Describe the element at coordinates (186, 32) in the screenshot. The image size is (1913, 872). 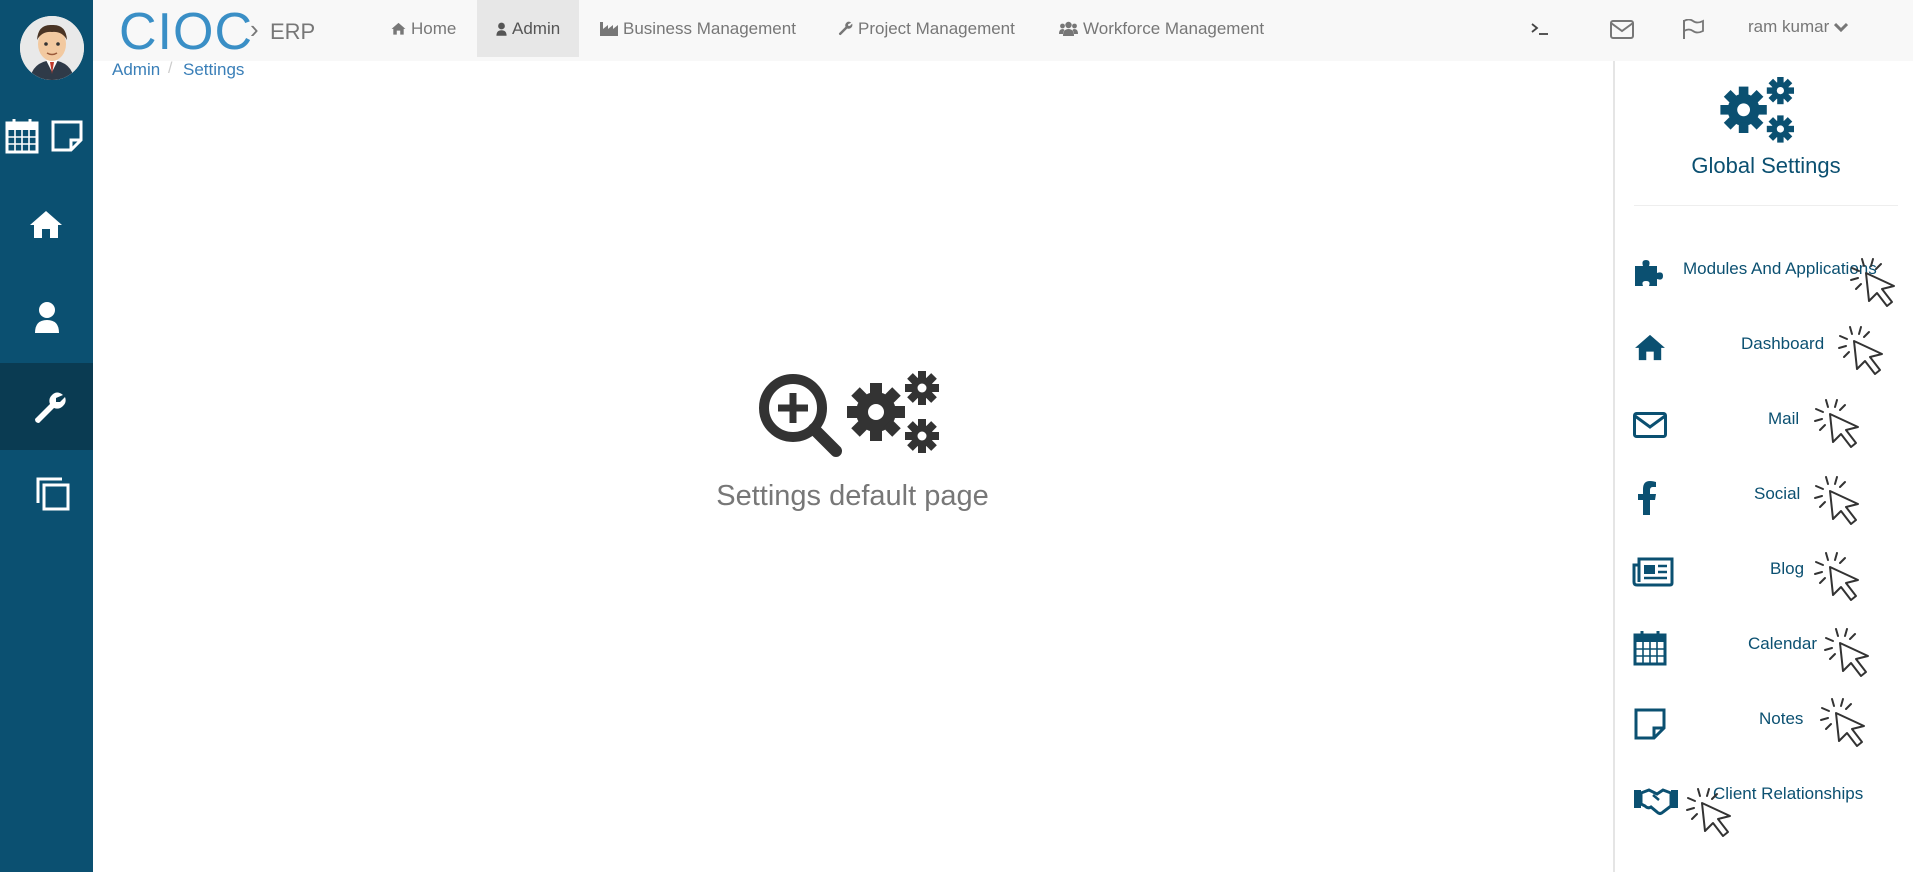
I see `brand-logo: CIOC` at that location.